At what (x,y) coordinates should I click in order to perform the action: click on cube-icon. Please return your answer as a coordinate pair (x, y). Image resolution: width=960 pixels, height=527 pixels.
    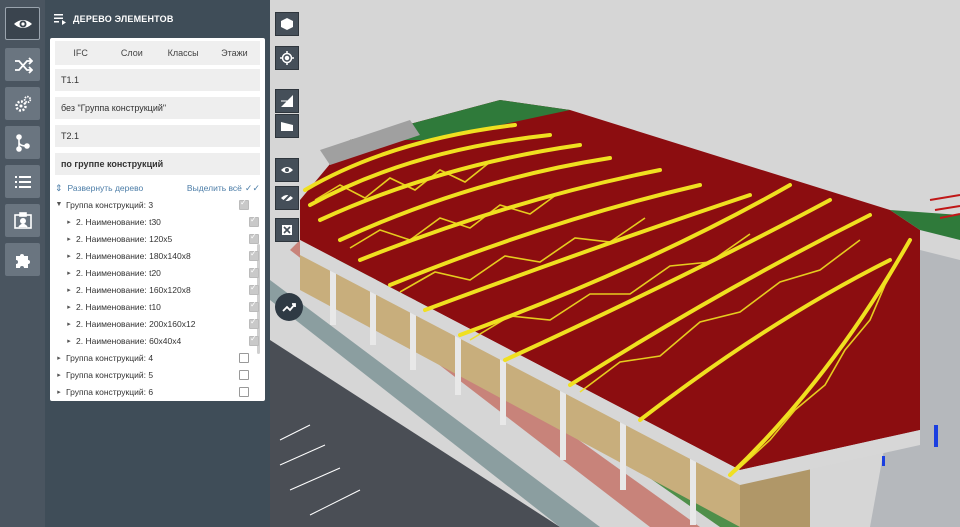
    Looking at the image, I should click on (287, 24).